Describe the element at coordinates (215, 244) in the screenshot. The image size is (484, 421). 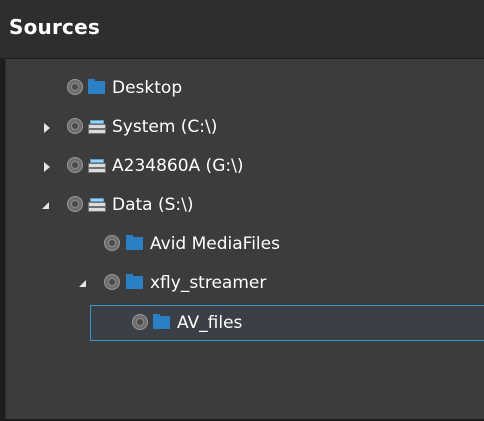
I see `tree-item-label: Avid MediaFiles` at that location.